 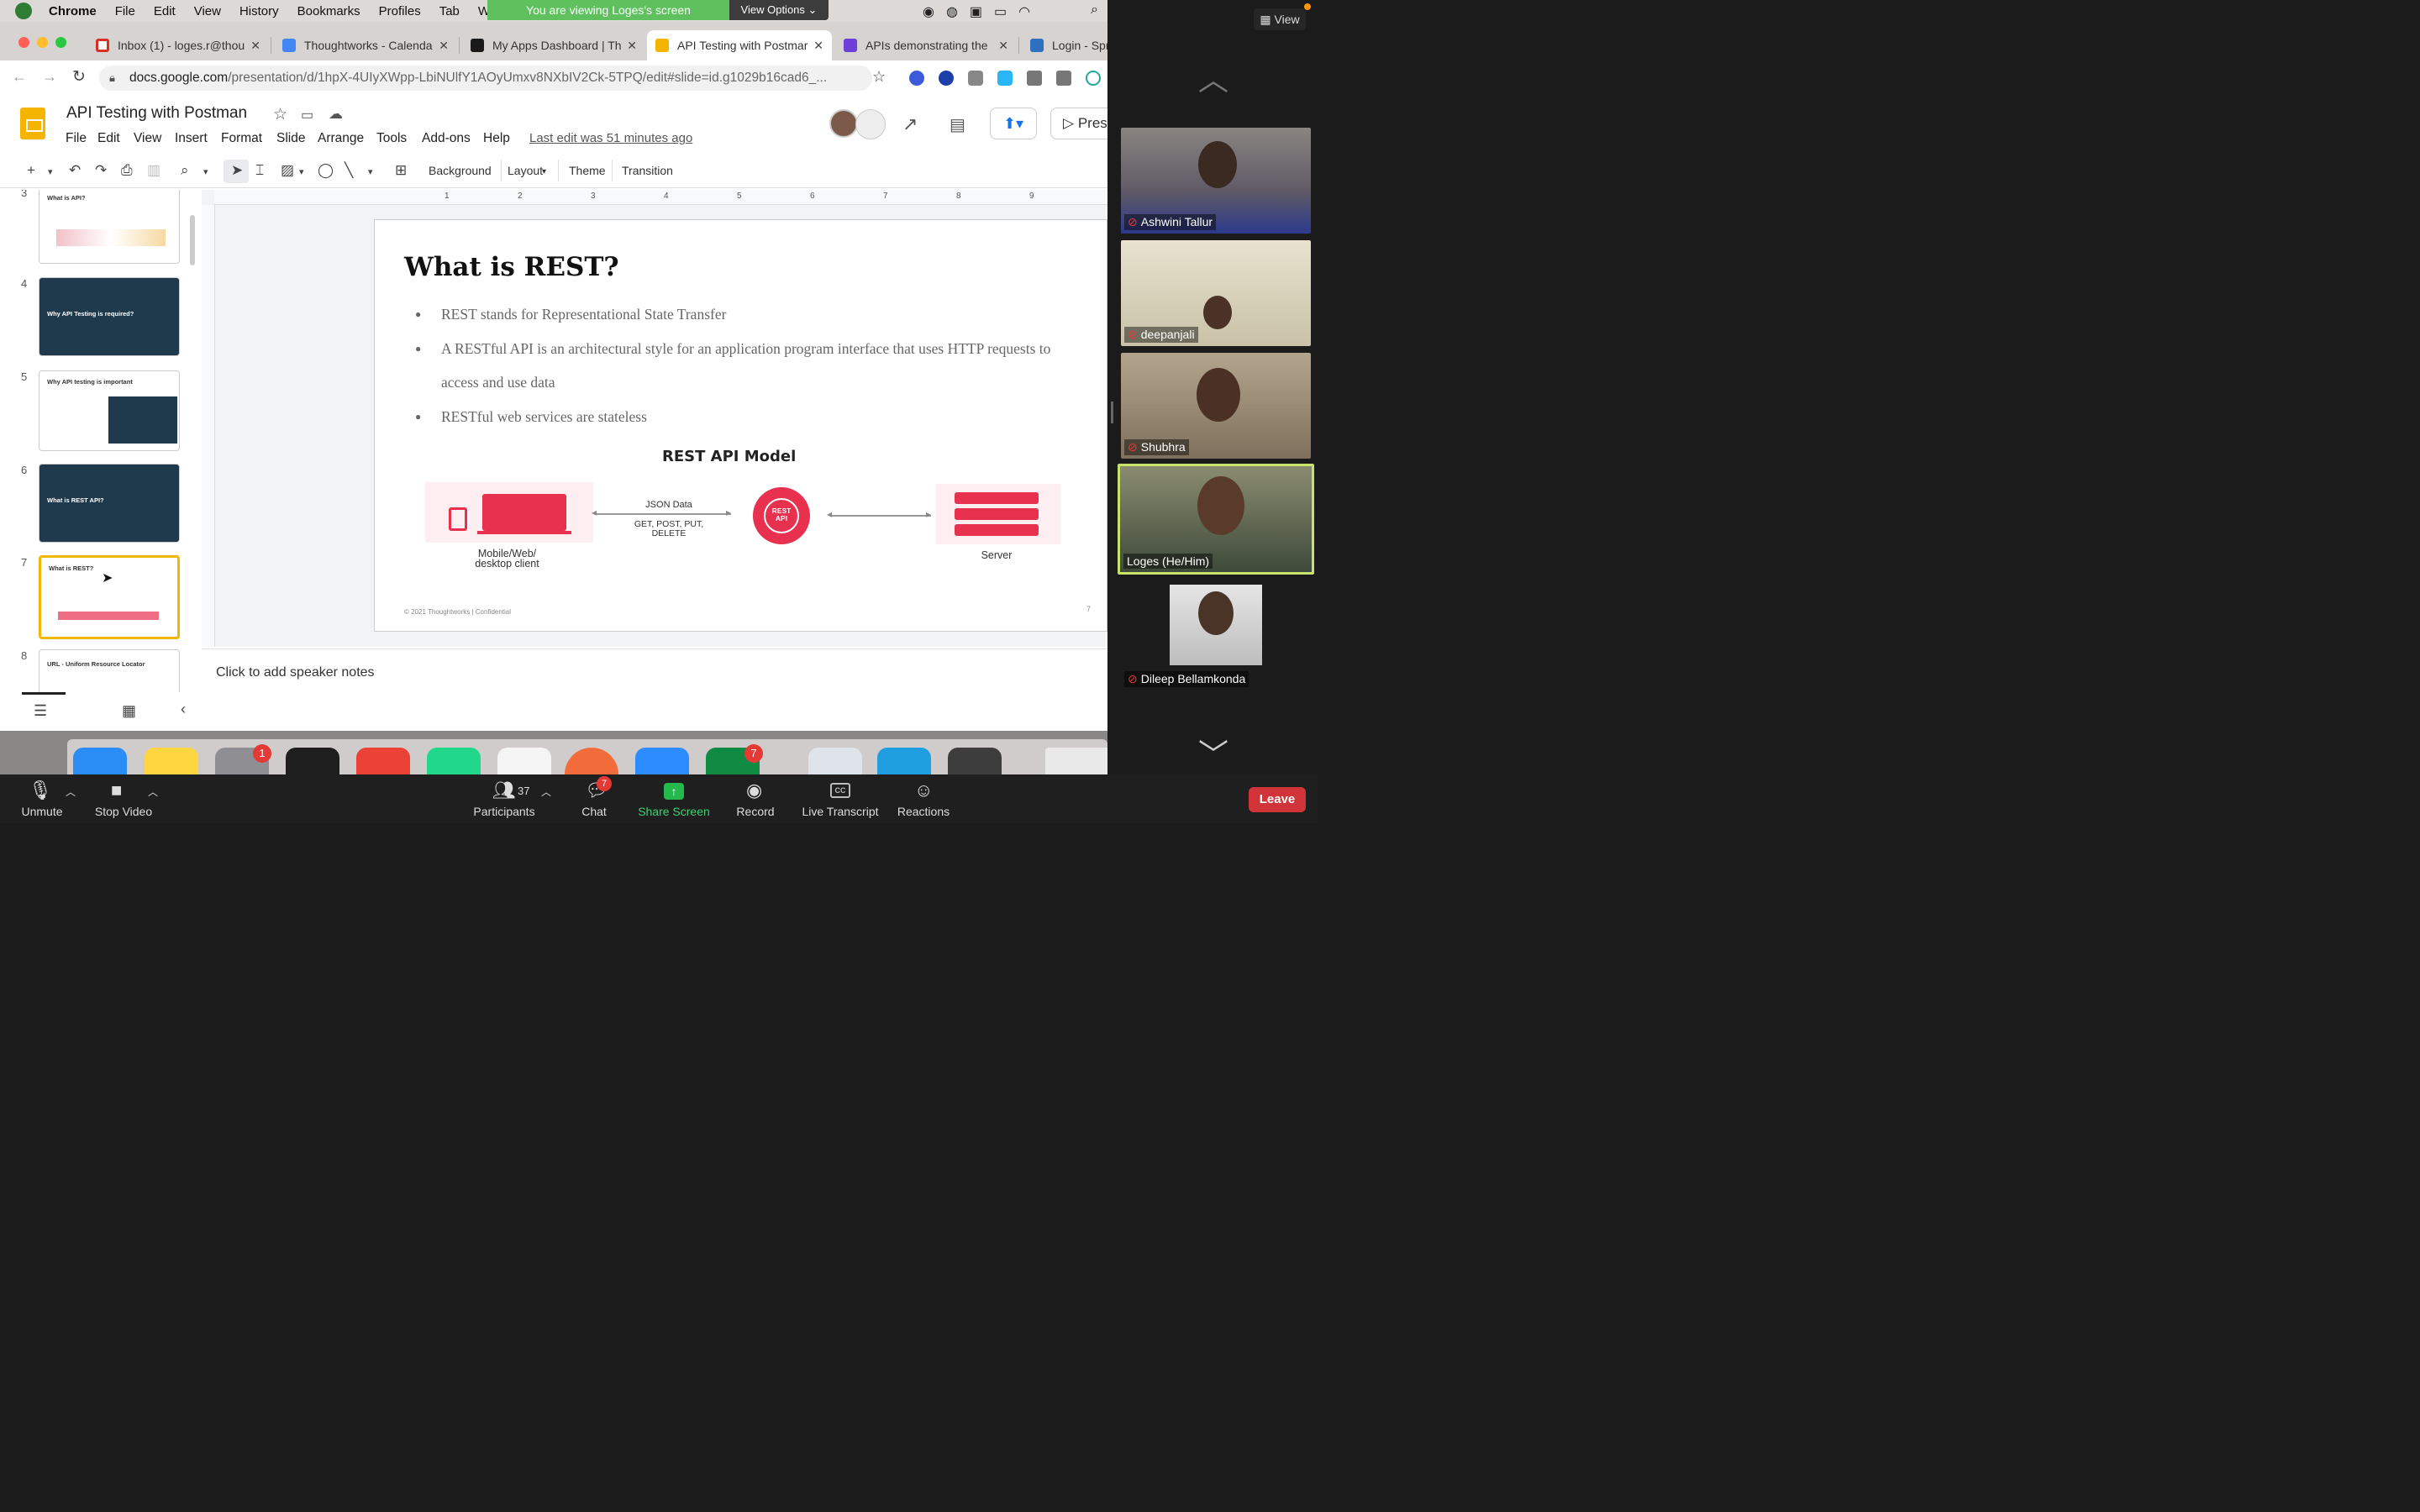 I want to click on menu-slide: Slide, so click(x=291, y=138).